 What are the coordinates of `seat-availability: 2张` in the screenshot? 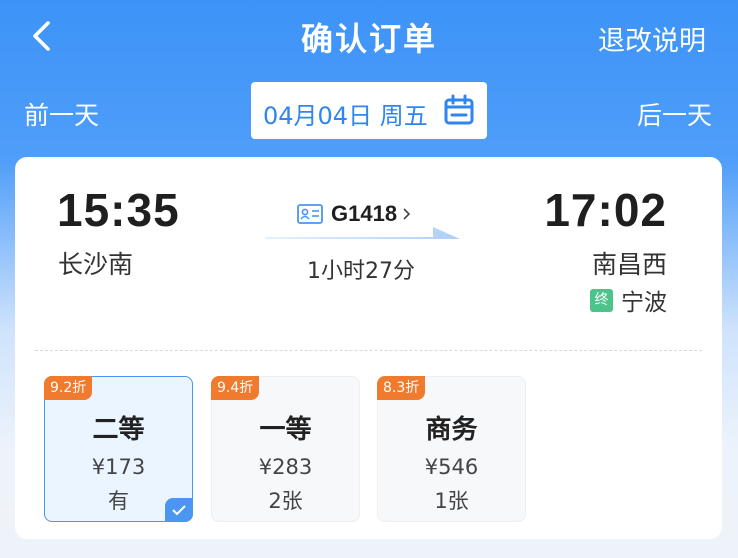 It's located at (285, 501).